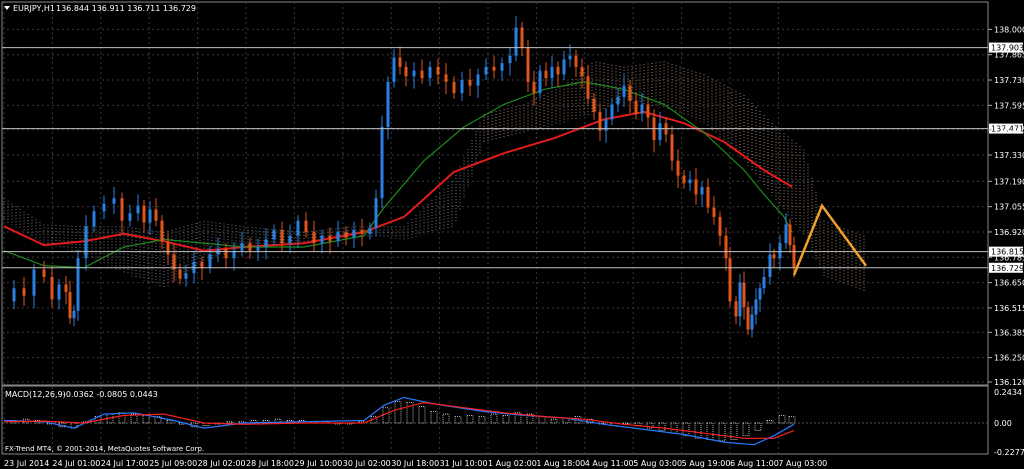  I want to click on x-tick-label: 28 Jul 18:00, so click(270, 463).